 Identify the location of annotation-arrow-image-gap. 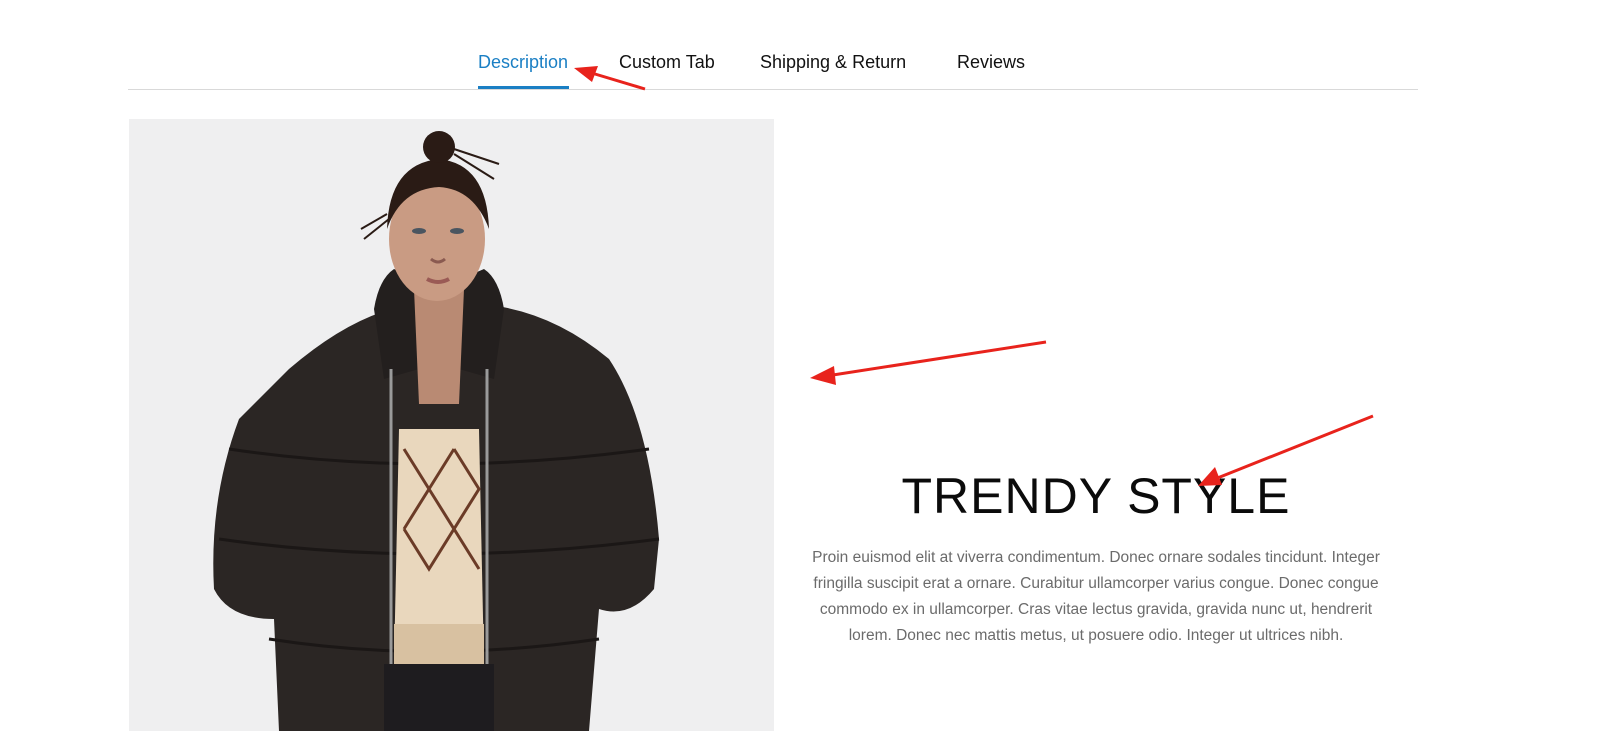
(928, 362).